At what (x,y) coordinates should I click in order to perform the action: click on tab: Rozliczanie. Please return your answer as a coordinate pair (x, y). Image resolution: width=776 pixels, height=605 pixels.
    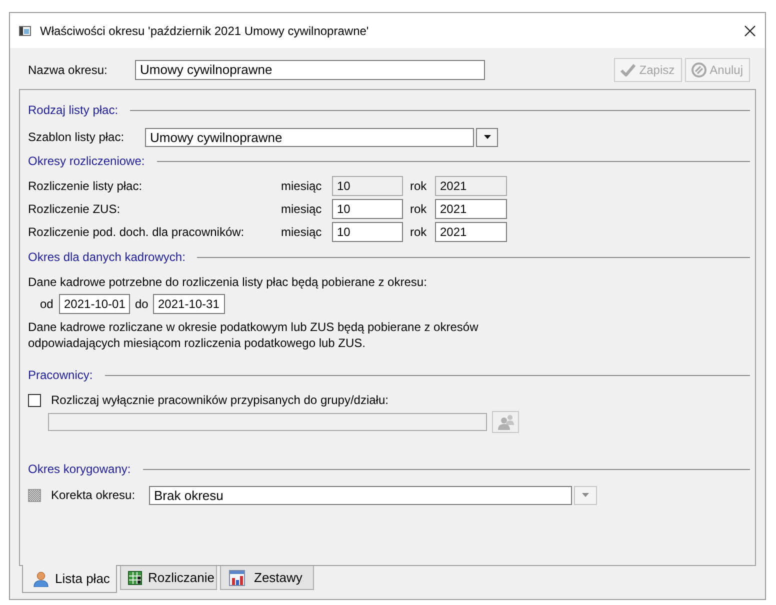
    Looking at the image, I should click on (168, 578).